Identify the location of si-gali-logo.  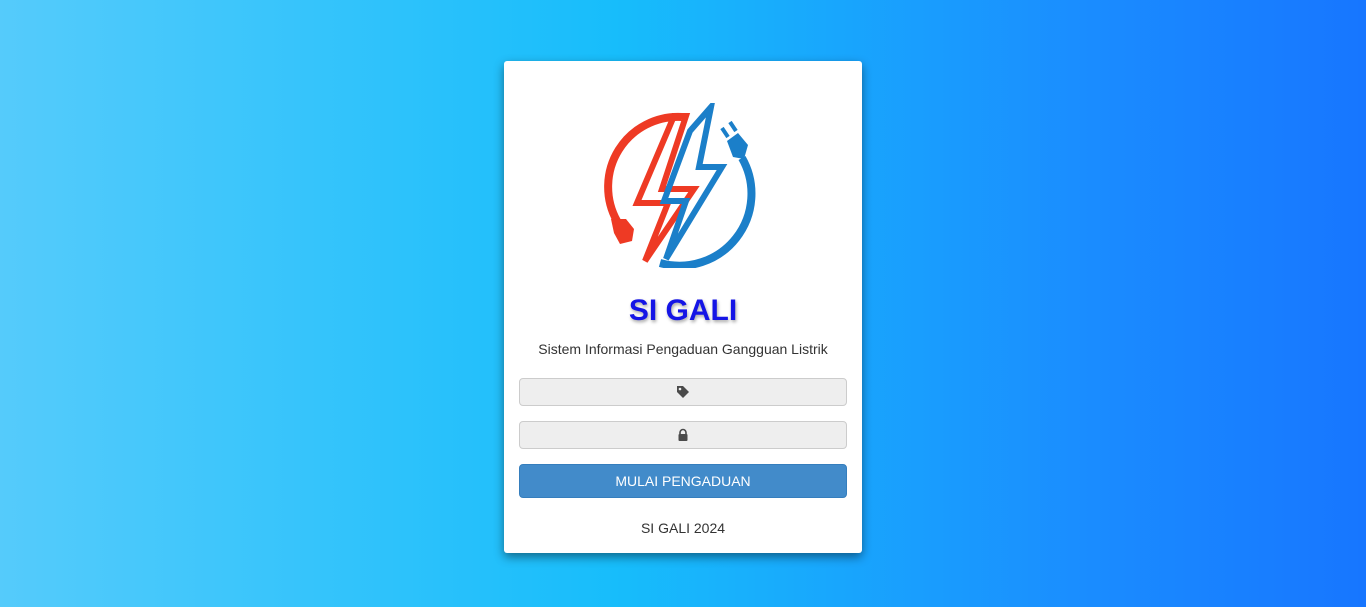
(680, 185).